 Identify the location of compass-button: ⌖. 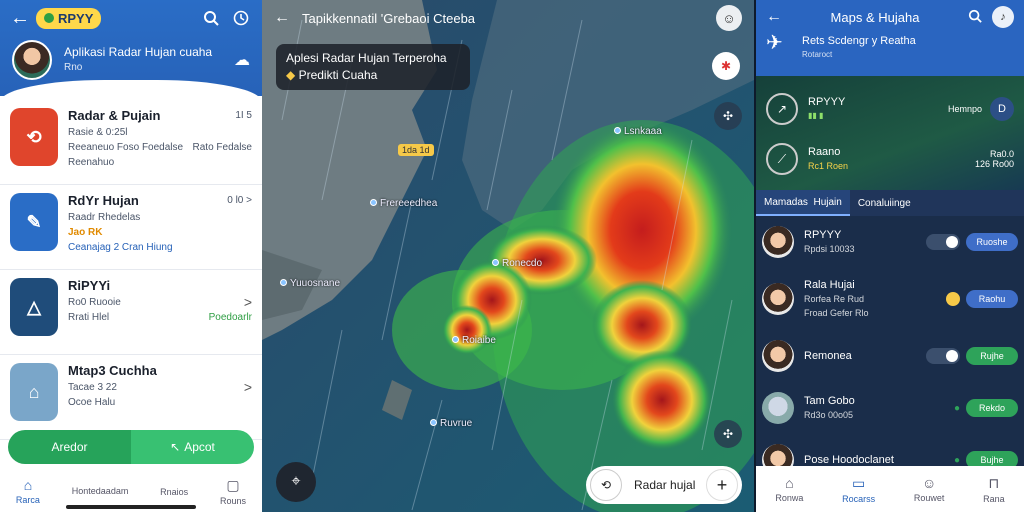
(296, 482).